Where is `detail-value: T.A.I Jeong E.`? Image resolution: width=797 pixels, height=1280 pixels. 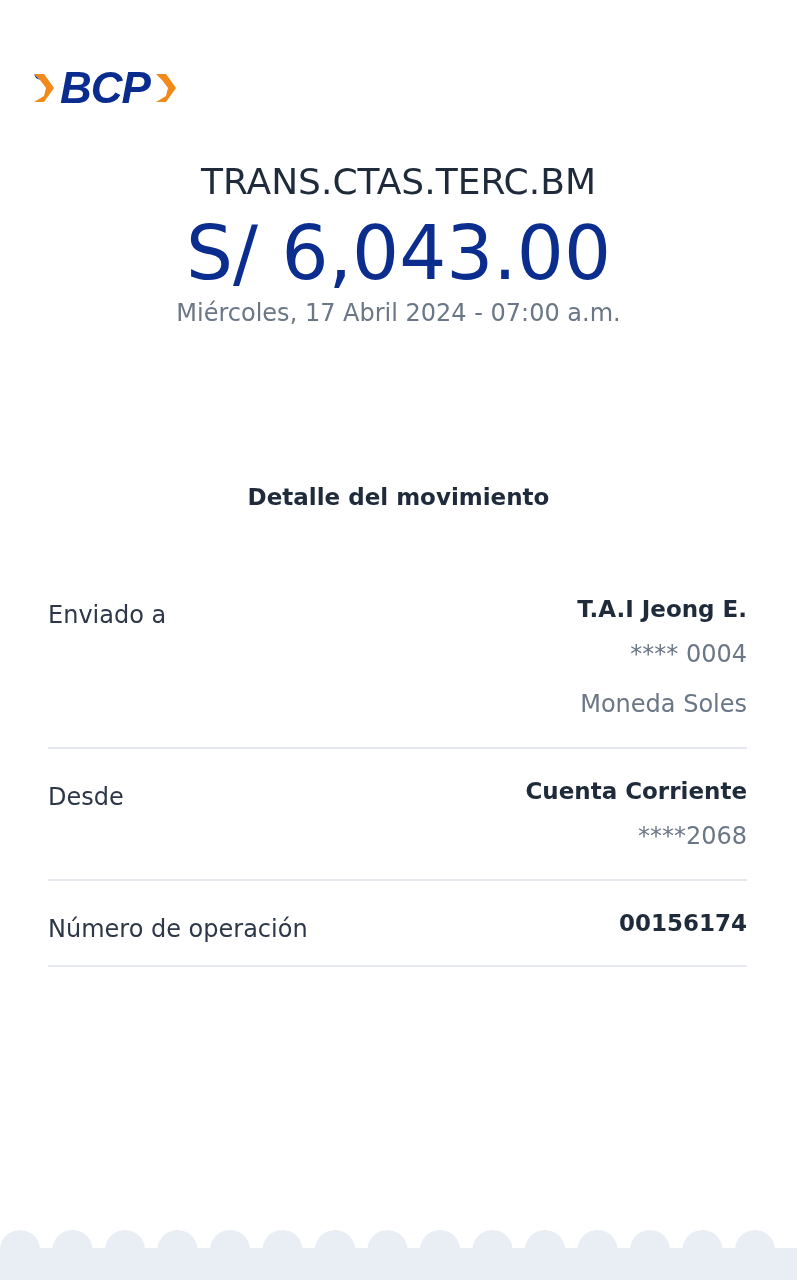 detail-value: T.A.I Jeong E. is located at coordinates (662, 609).